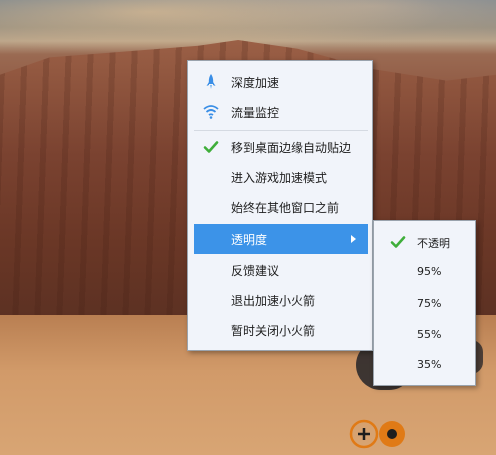 This screenshot has height=455, width=496. I want to click on menu-item-game-mode: 进入游戏加速模式, so click(280, 177).